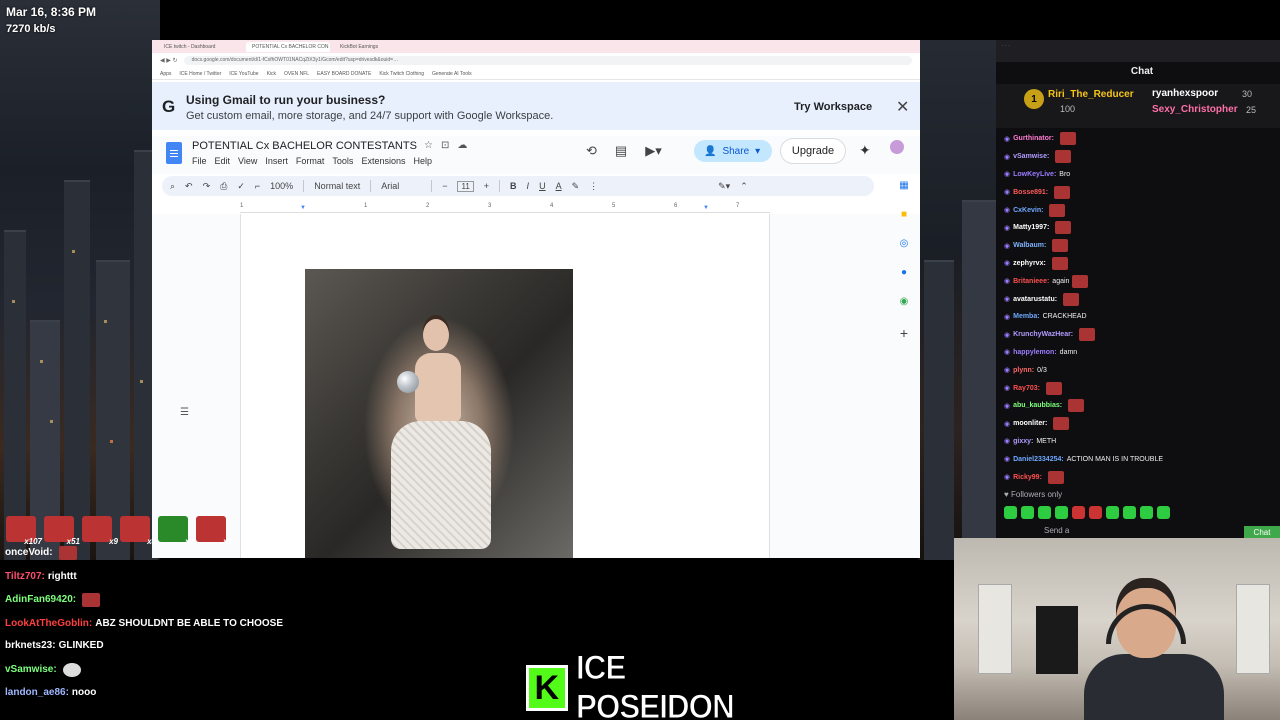 The width and height of the screenshot is (1280, 720). I want to click on chat-username: Ricky99:, so click(1027, 477).